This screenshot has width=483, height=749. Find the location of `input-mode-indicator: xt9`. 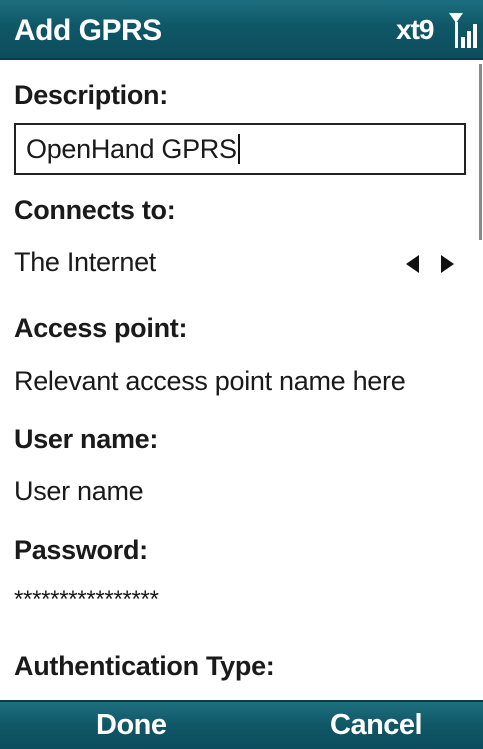

input-mode-indicator: xt9 is located at coordinates (415, 29).